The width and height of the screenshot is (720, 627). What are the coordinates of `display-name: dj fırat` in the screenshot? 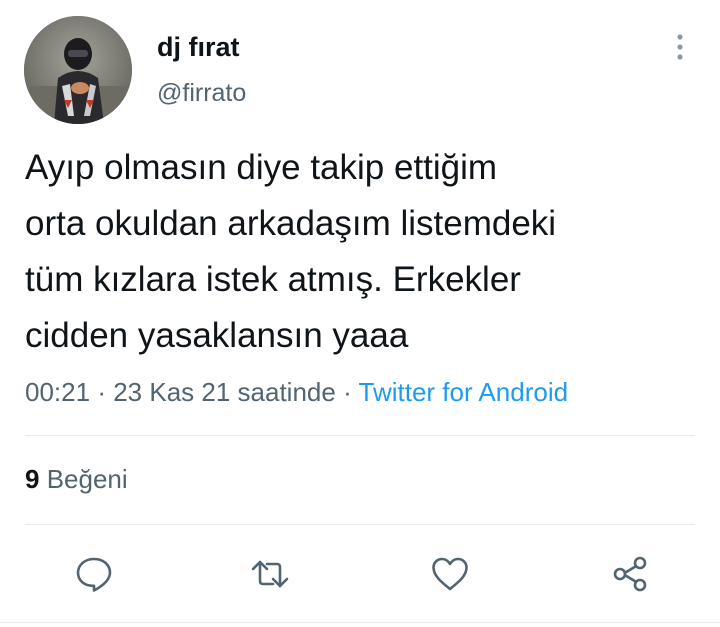 It's located at (198, 47).